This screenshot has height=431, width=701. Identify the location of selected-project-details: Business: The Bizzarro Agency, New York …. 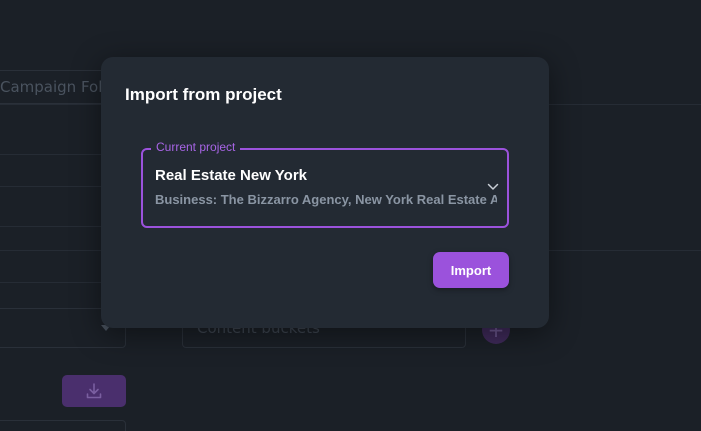
(326, 199).